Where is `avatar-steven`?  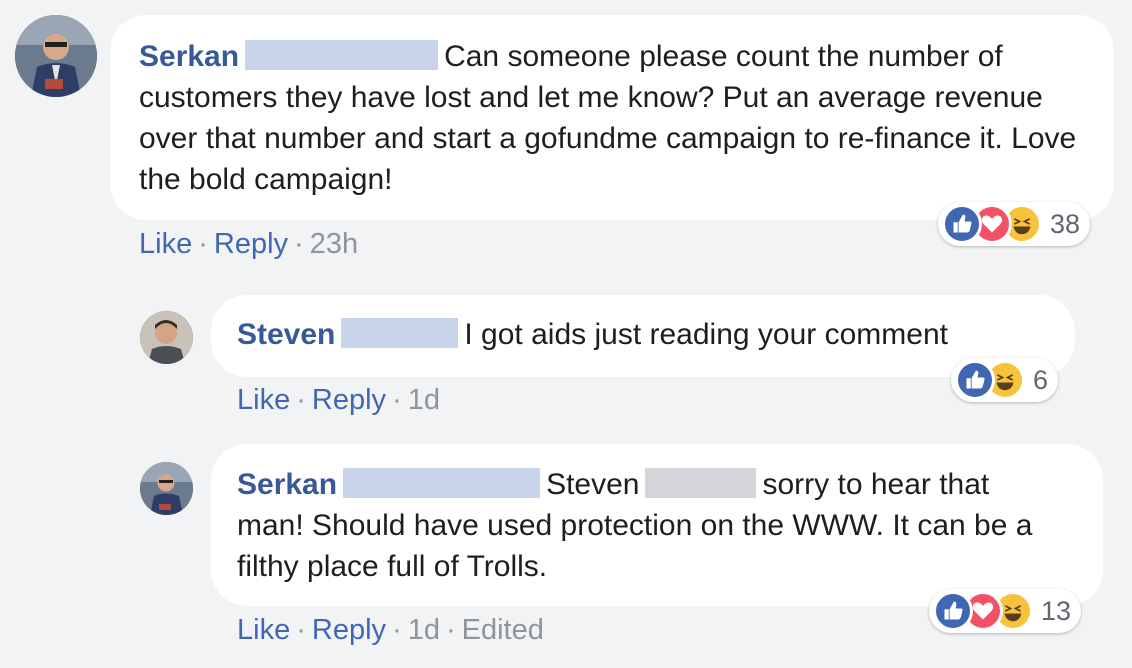
avatar-steven is located at coordinates (166, 337).